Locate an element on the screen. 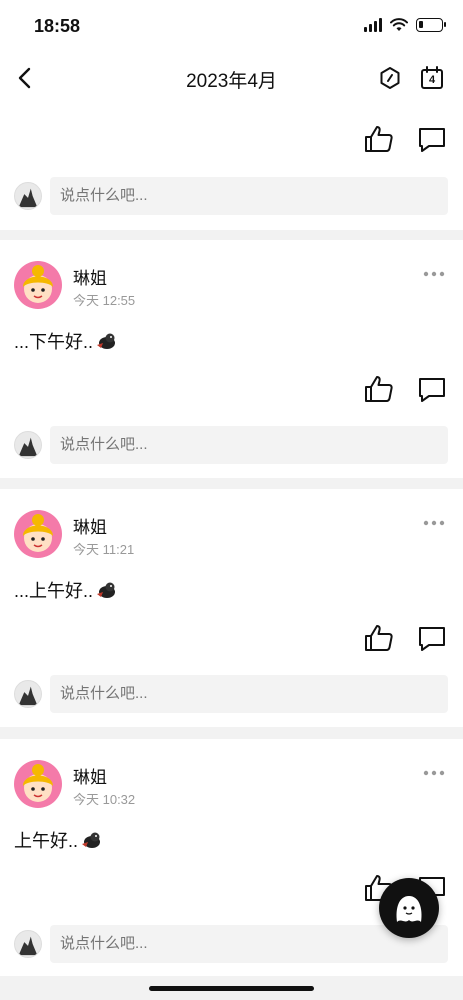 The image size is (463, 1000). signal-icon is located at coordinates (373, 25).